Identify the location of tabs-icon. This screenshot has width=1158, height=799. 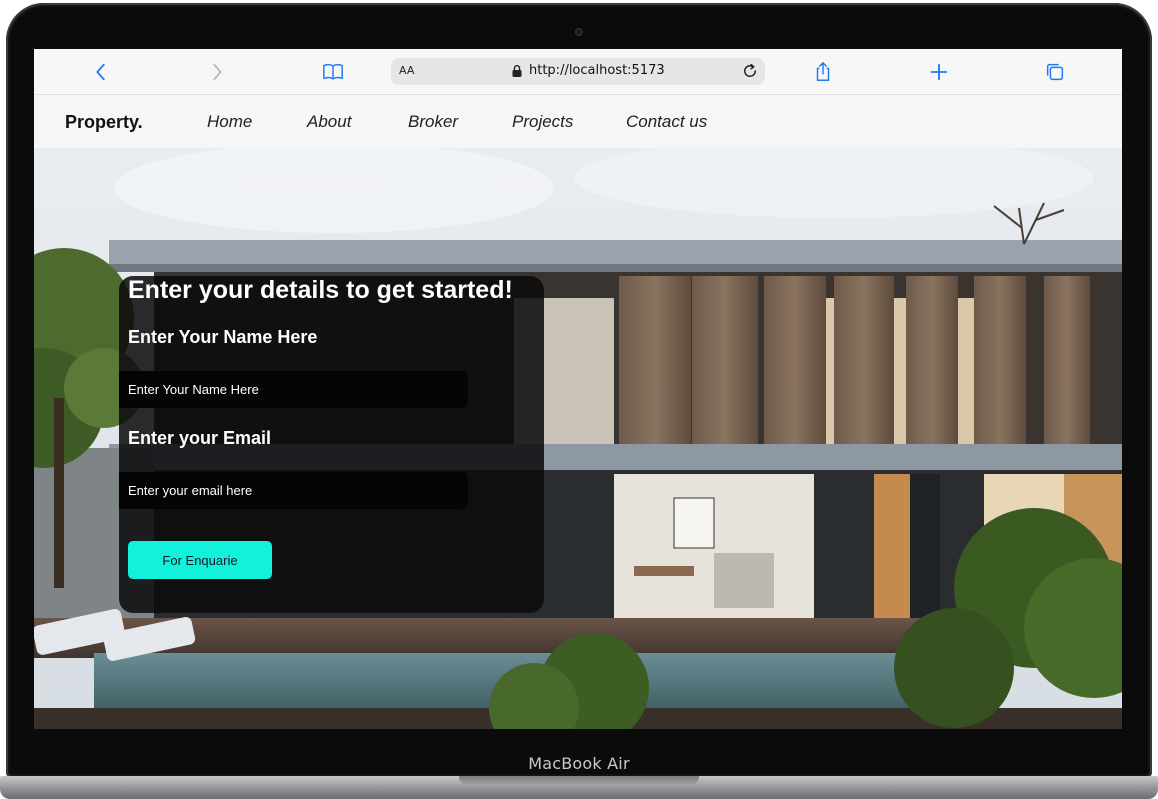
(1055, 72).